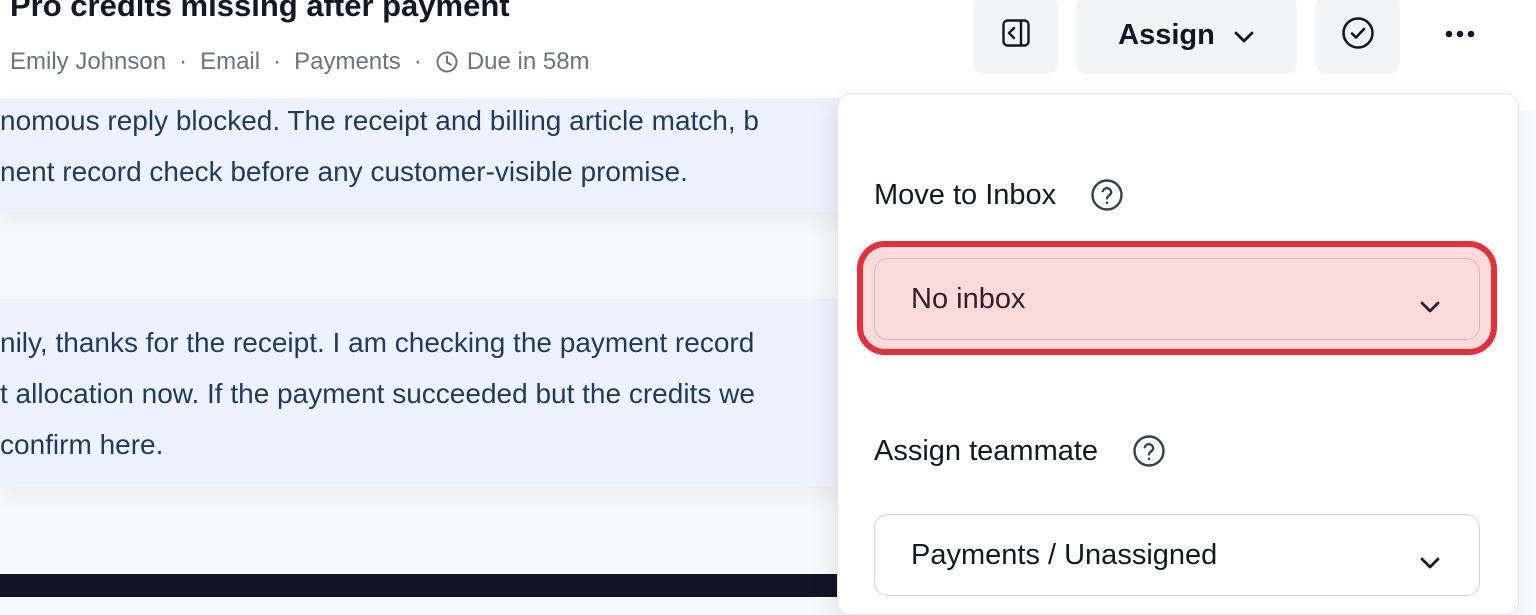 The image size is (1536, 615). I want to click on teammate-select: Payments / Unassigned, so click(1177, 555).